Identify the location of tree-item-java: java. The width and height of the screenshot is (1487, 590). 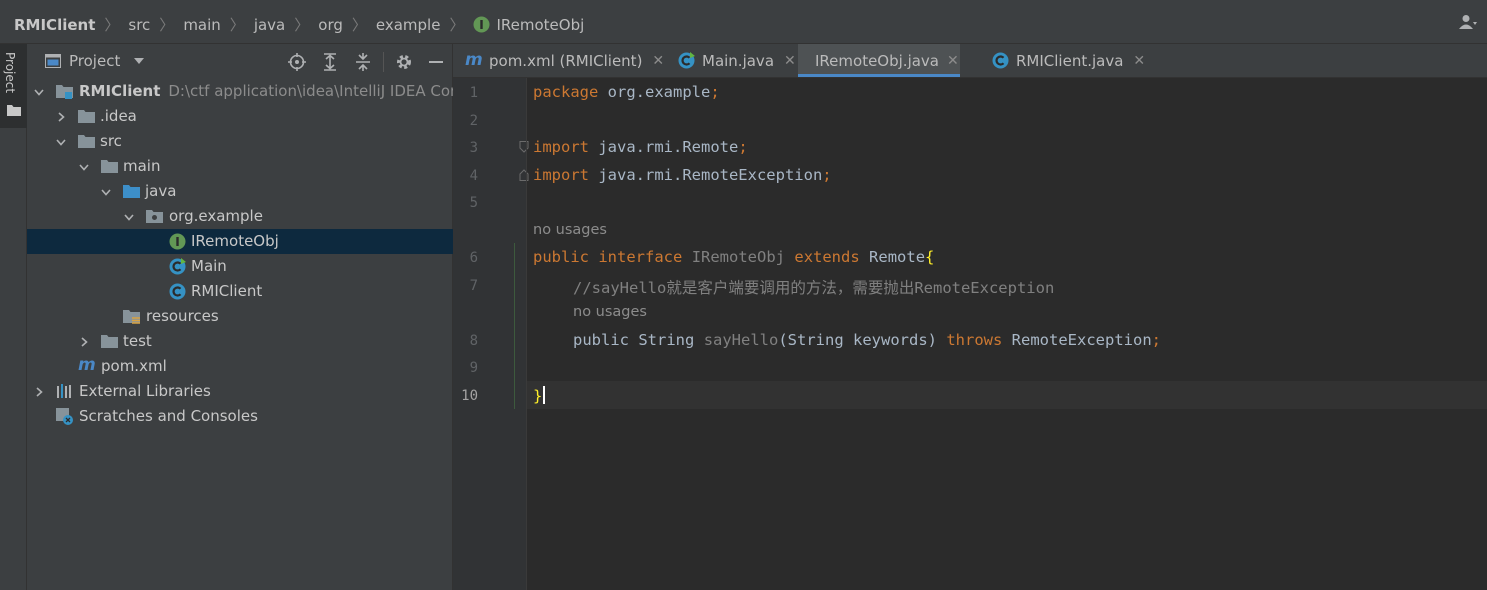
(240, 191).